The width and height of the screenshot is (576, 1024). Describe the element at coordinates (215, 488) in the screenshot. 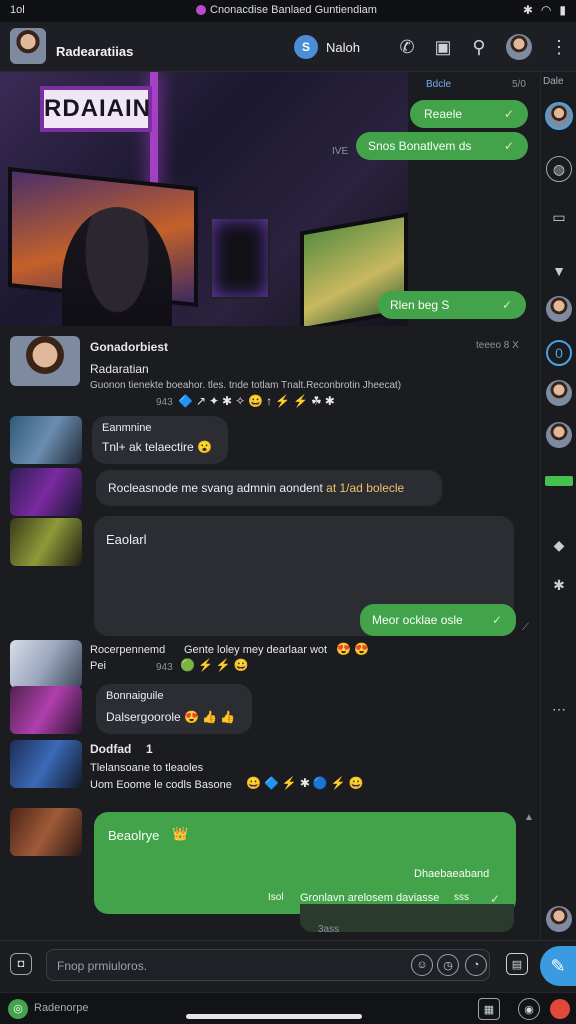

I see `message-text: Rocleasnode me svang admnin aondent` at that location.